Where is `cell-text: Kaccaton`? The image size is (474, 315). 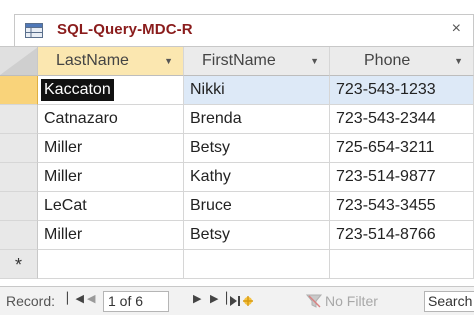 cell-text: Kaccaton is located at coordinates (77, 90).